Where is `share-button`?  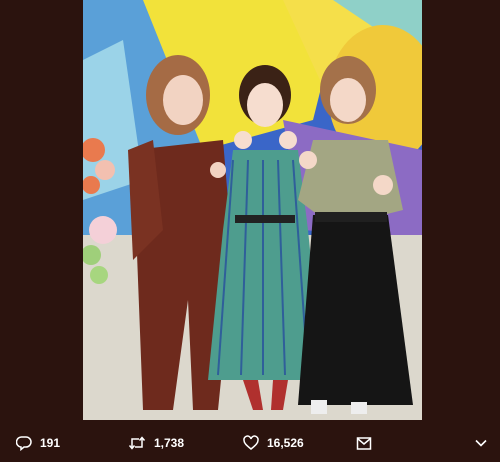 share-button is located at coordinates (364, 443).